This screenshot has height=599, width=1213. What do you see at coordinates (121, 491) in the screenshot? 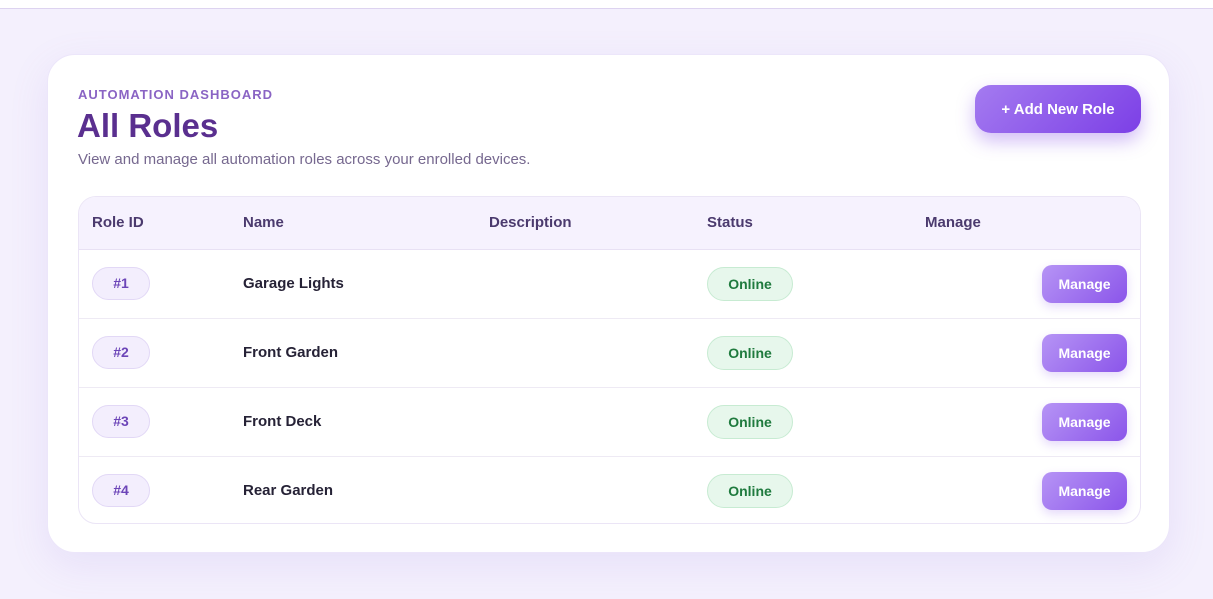
I see `role-id-badge: #4` at bounding box center [121, 491].